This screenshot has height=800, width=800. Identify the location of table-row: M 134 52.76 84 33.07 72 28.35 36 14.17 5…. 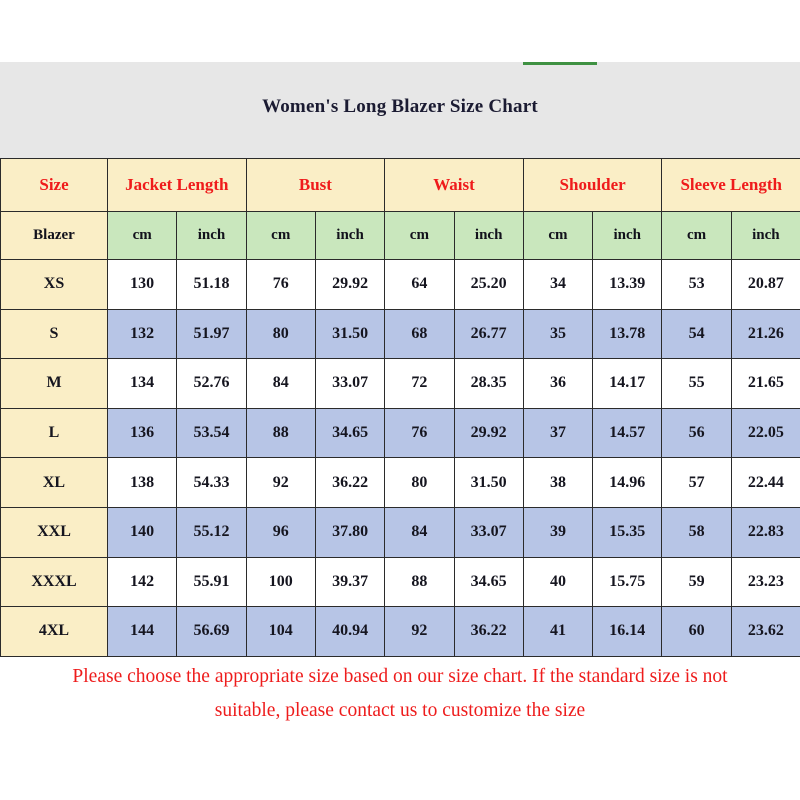
(400, 383).